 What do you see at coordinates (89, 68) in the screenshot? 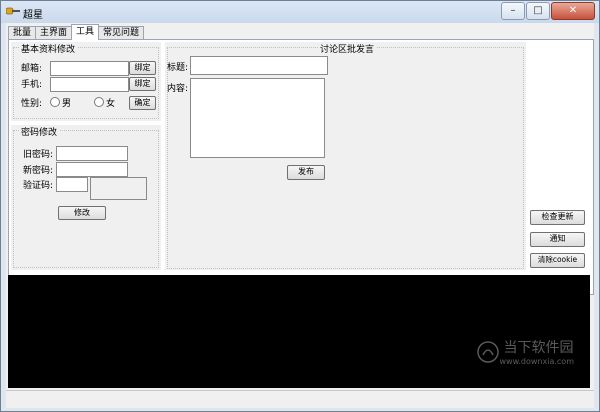
I see `email-input` at bounding box center [89, 68].